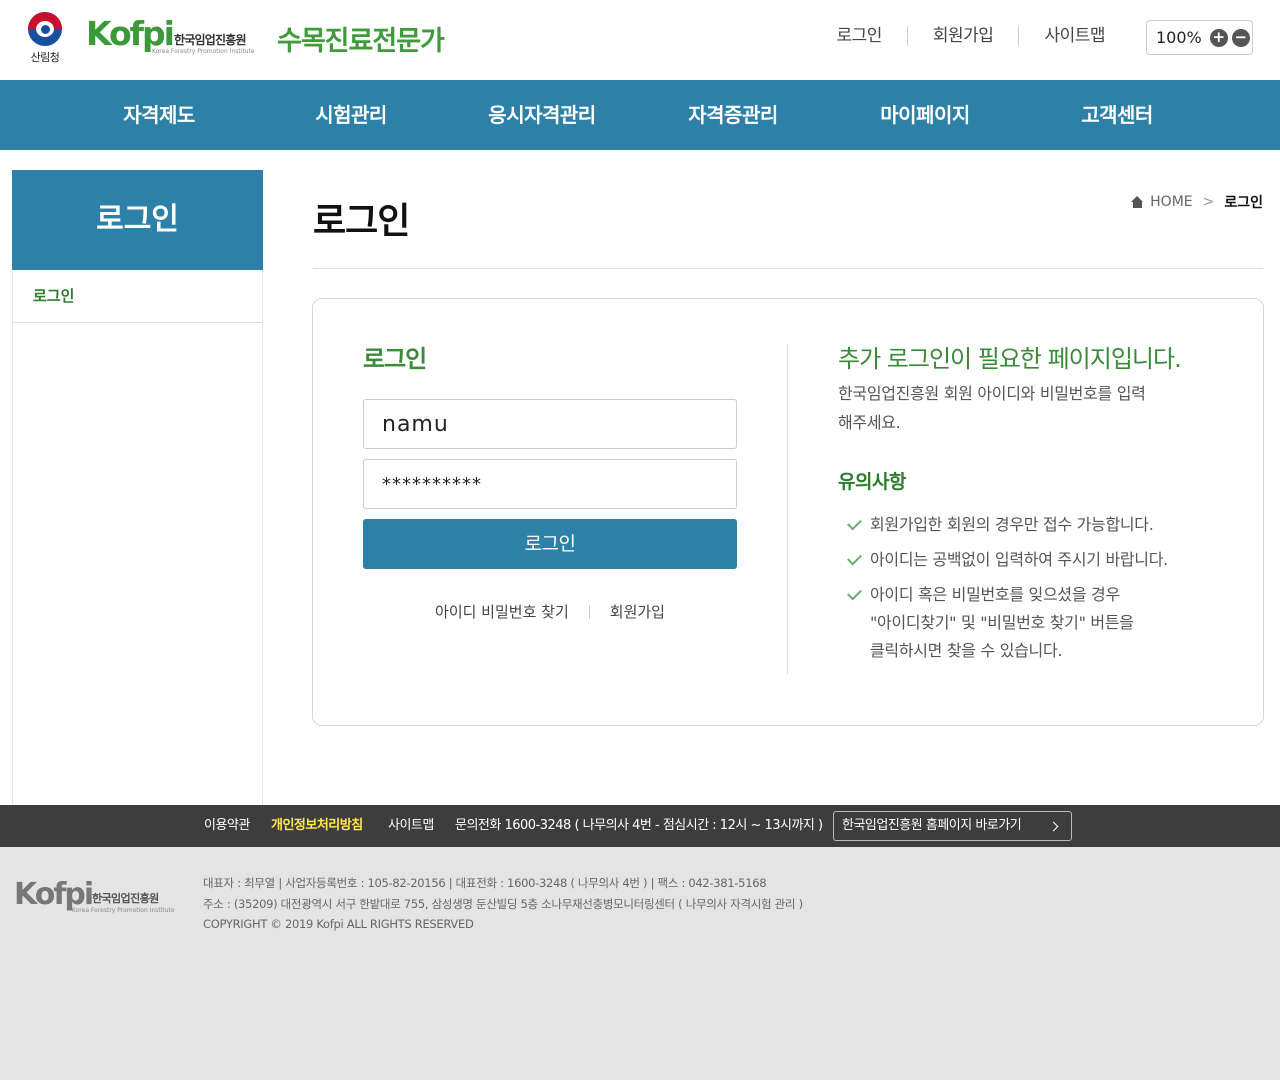  Describe the element at coordinates (962, 36) in the screenshot. I see `util-join-link: 회원가입` at that location.